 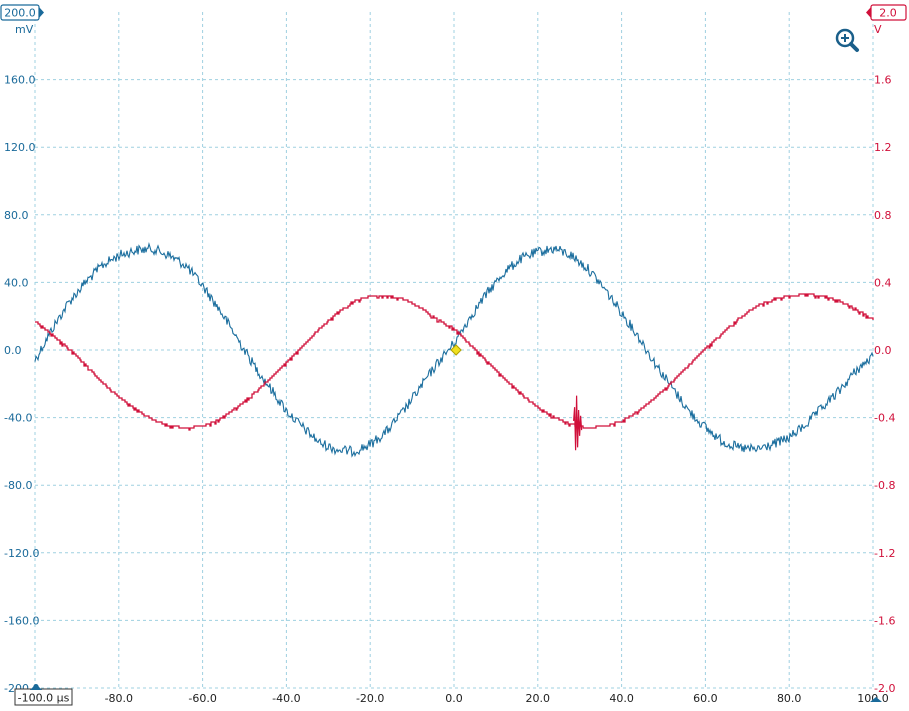 I want to click on x-start-badge: -100.0 µs, so click(x=43, y=697).